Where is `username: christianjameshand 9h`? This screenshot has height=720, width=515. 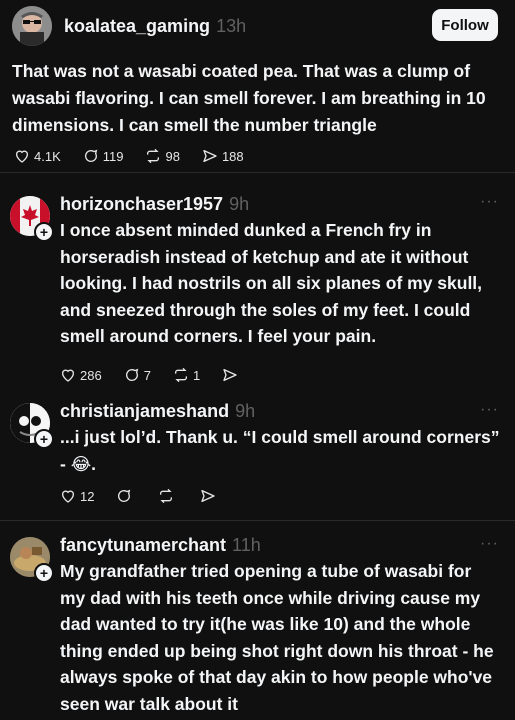 username: christianjameshand 9h is located at coordinates (157, 411).